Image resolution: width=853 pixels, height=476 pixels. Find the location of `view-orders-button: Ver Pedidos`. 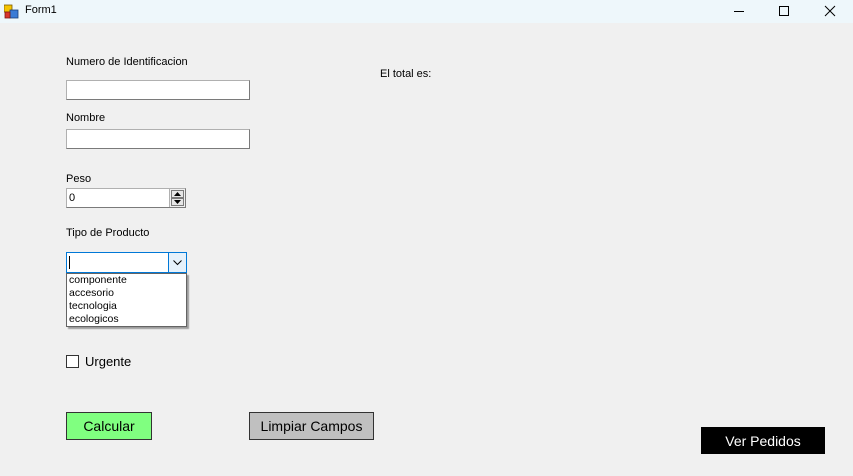

view-orders-button: Ver Pedidos is located at coordinates (763, 440).